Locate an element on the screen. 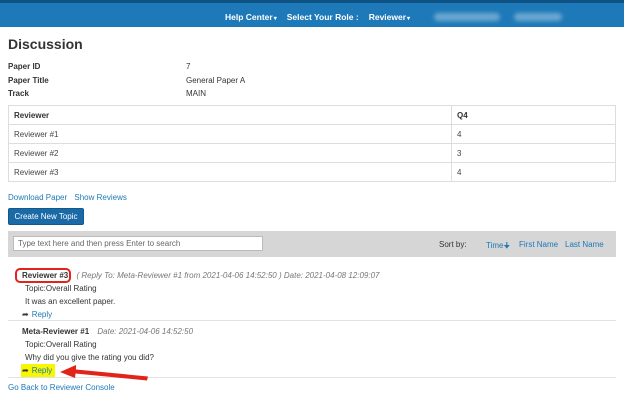 The height and width of the screenshot is (415, 624). back-to-console-link: Go Back to Reviewer Console is located at coordinates (61, 387).